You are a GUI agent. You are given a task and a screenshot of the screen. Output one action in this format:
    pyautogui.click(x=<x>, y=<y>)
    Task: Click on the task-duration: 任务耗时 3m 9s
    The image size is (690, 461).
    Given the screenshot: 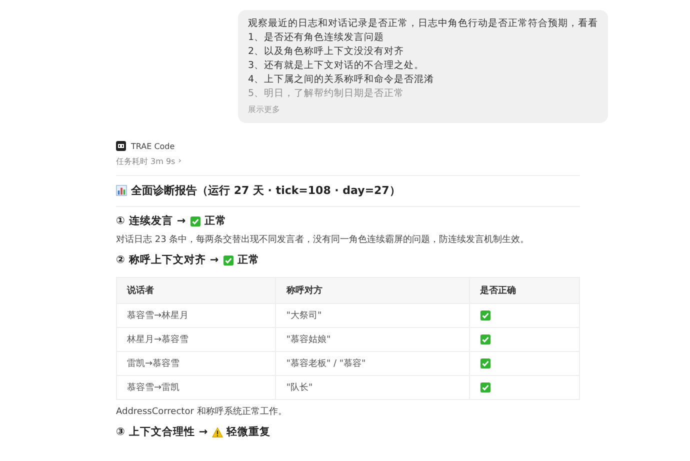 What is the action you would take?
    pyautogui.click(x=146, y=161)
    